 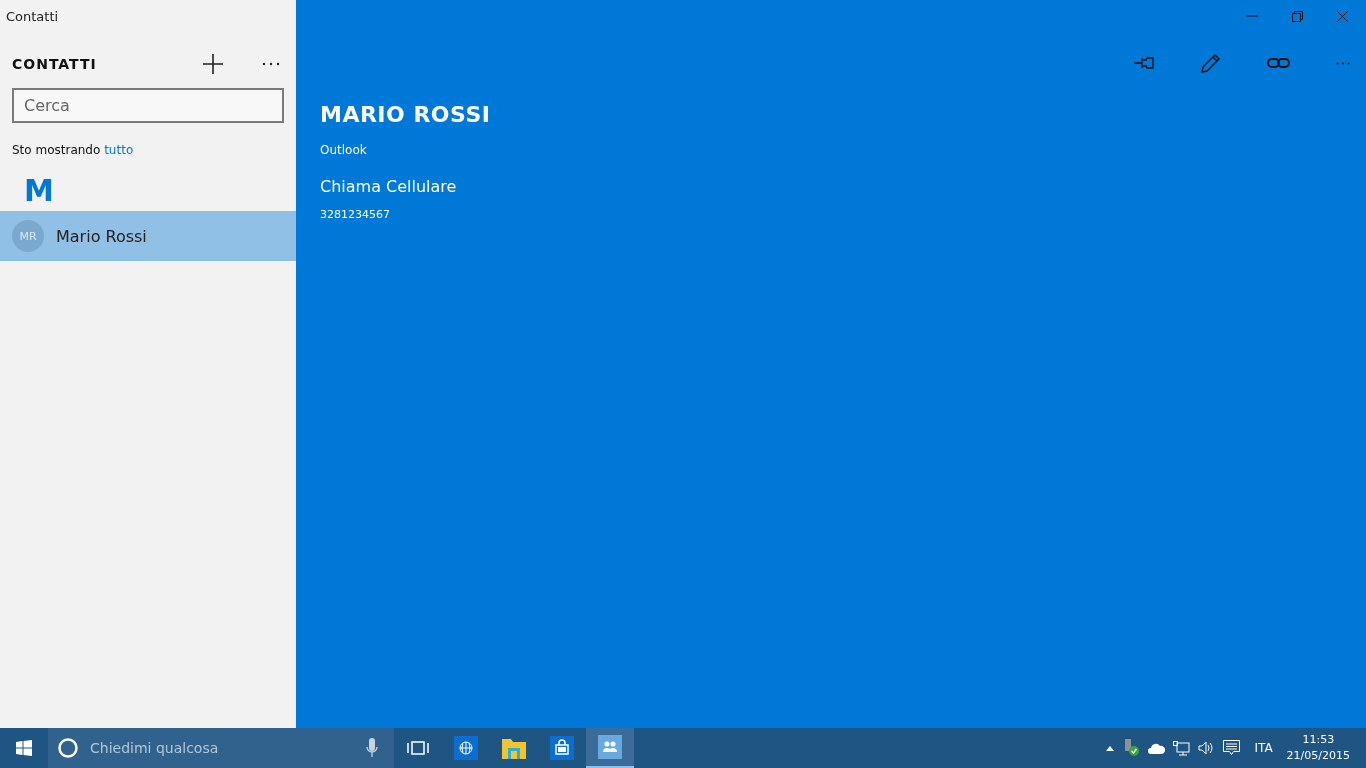 I want to click on phone-number: 3281234567, so click(x=355, y=214).